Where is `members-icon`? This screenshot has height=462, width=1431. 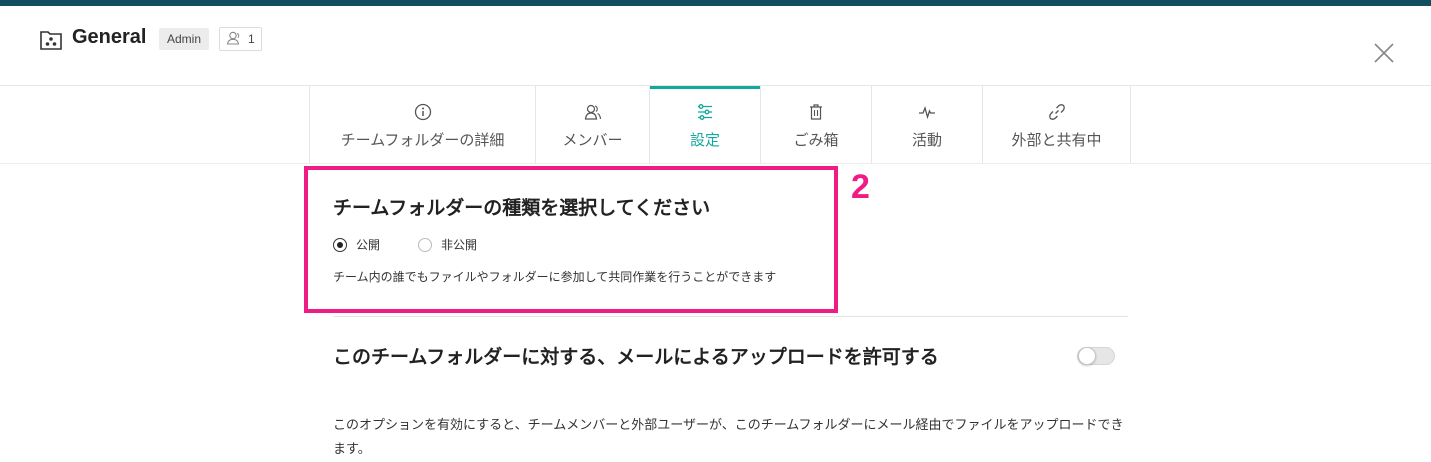 members-icon is located at coordinates (593, 112).